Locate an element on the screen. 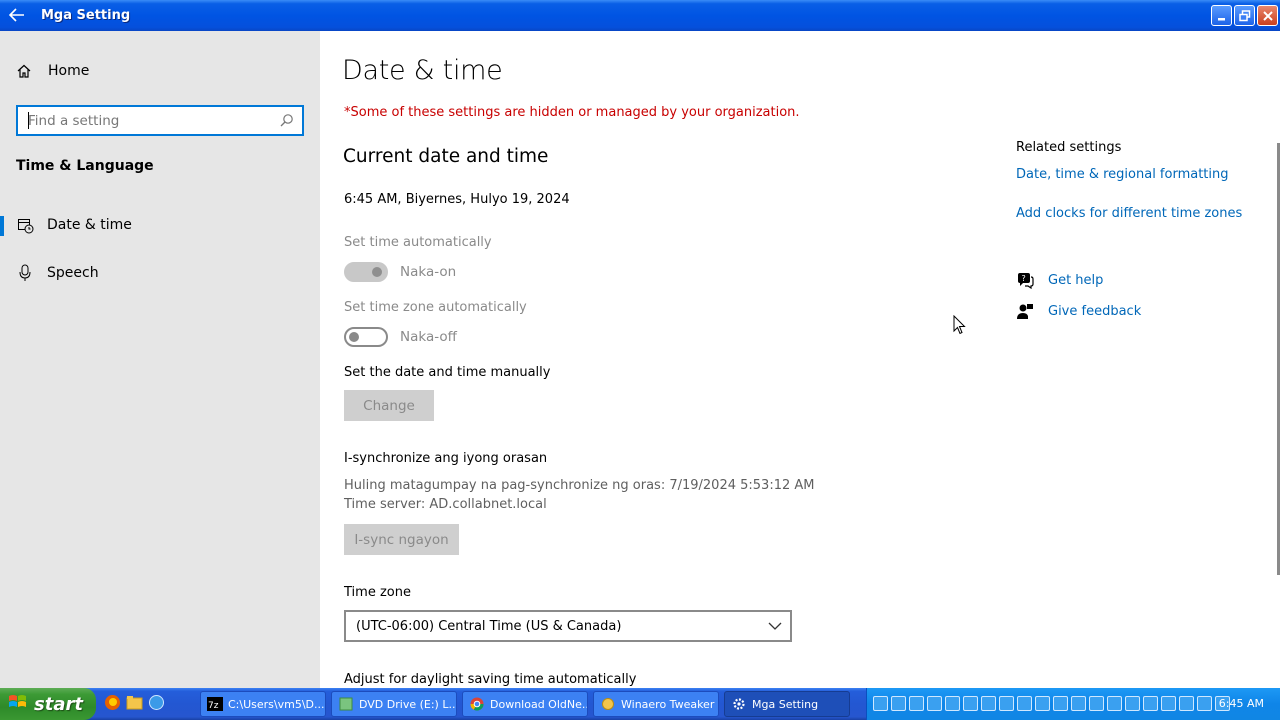 The width and height of the screenshot is (1280, 720). sidebar-item-date-time: Date & time is located at coordinates (160, 225).